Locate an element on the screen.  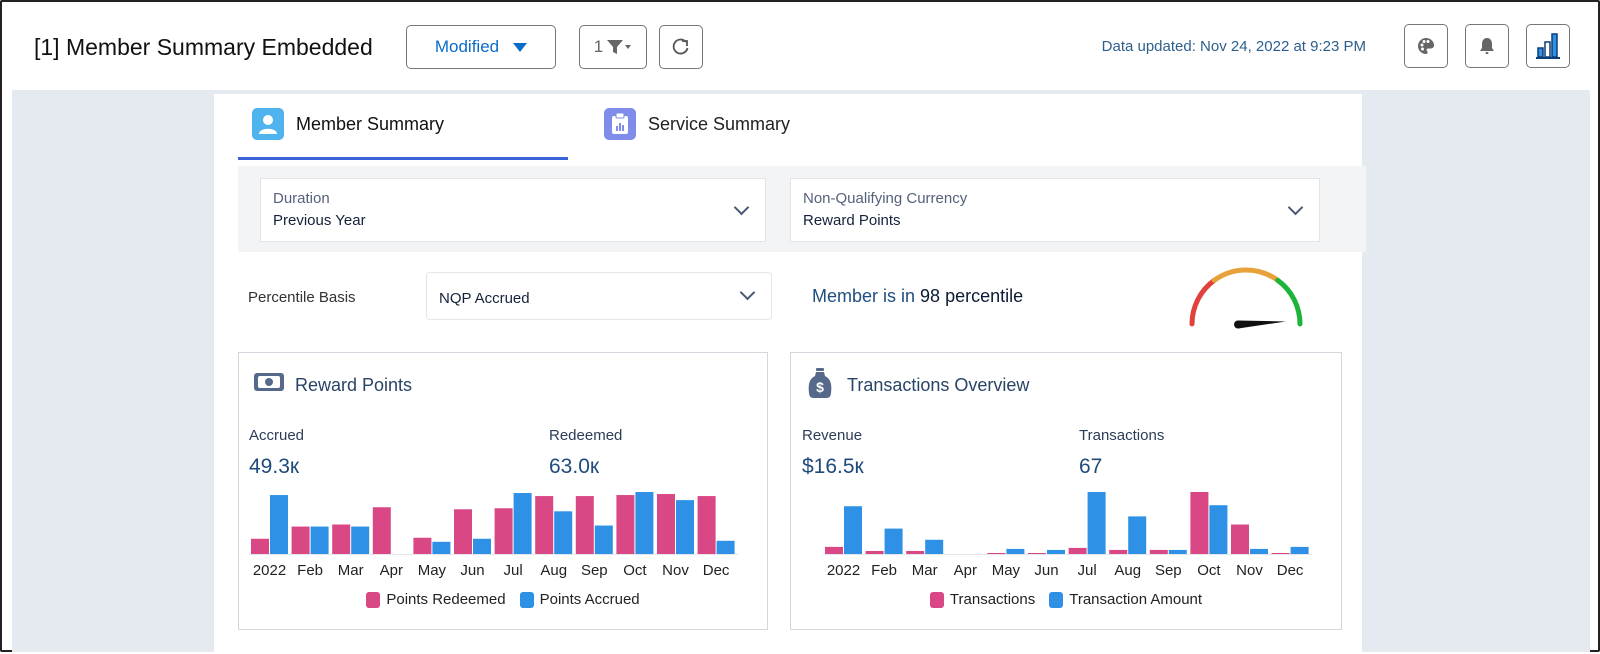
gauge-needle is located at coordinates (1261, 324).